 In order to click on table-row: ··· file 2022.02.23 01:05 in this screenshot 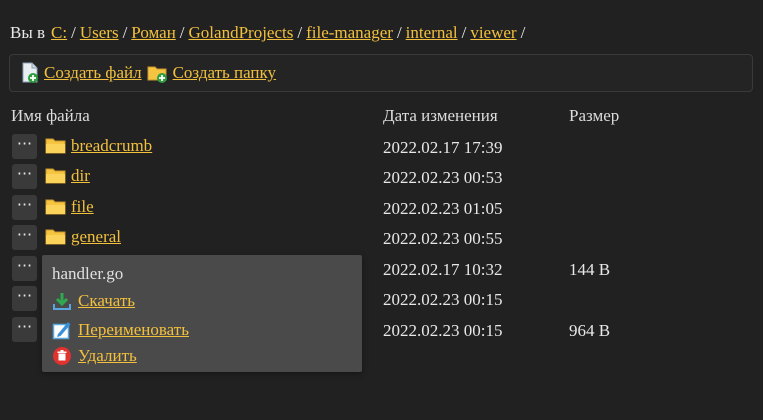, I will do `click(381, 208)`.